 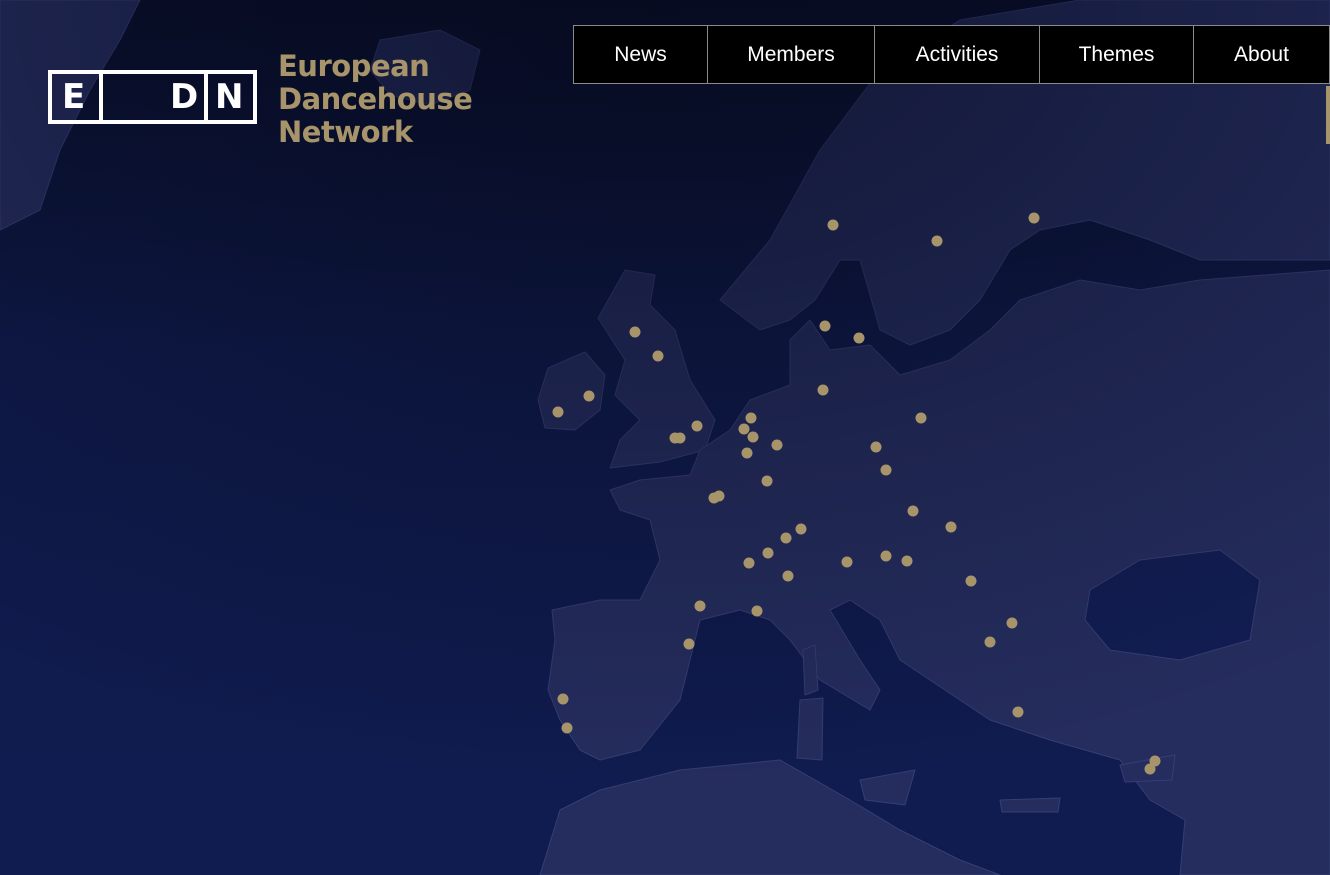 What do you see at coordinates (1261, 54) in the screenshot?
I see `nav-about: About` at bounding box center [1261, 54].